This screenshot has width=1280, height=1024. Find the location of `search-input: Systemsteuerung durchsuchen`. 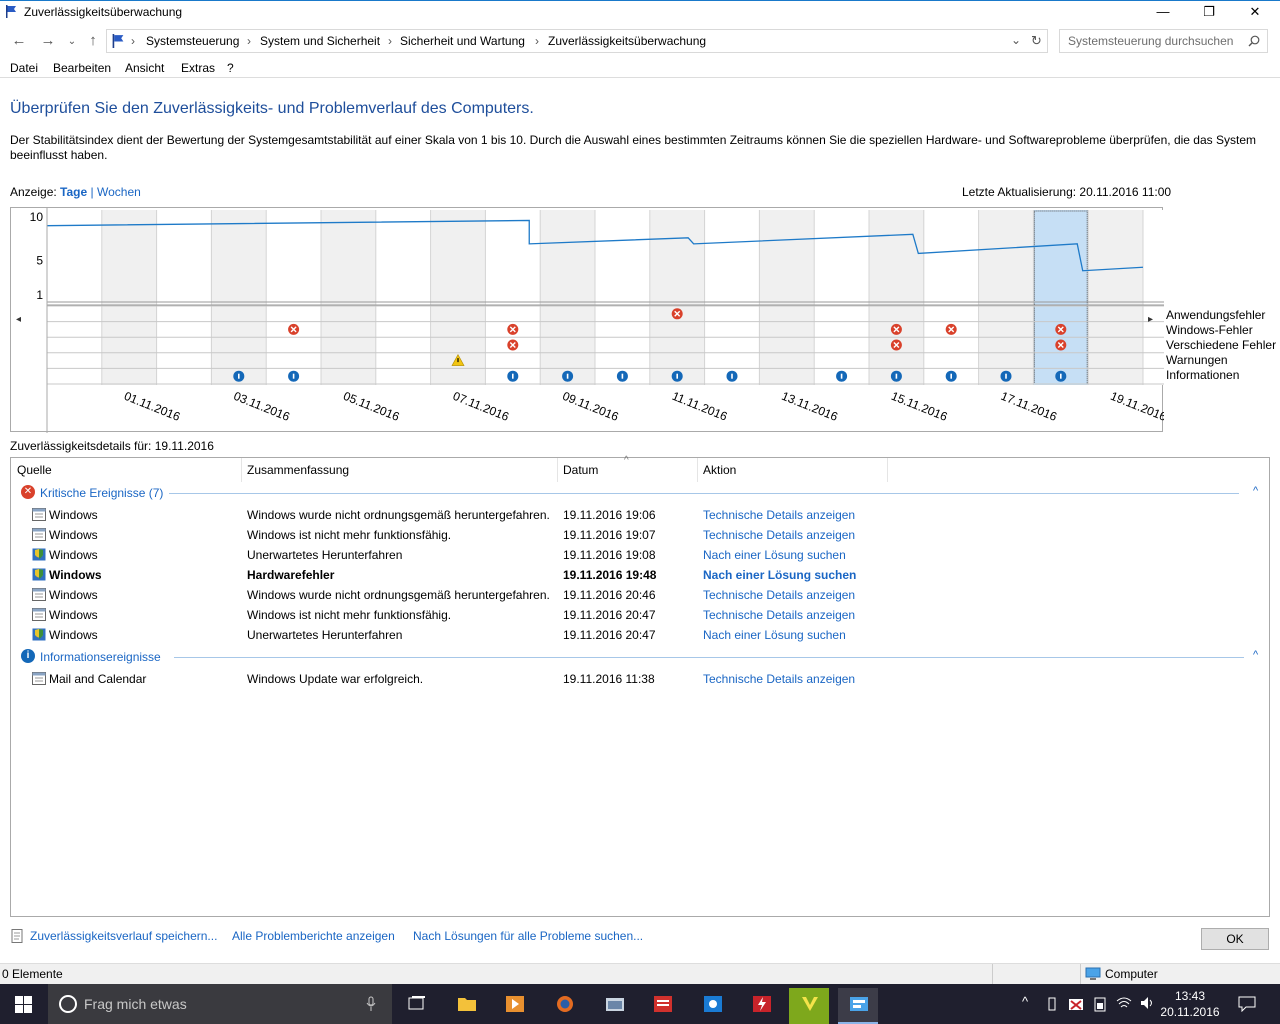

search-input: Systemsteuerung durchsuchen is located at coordinates (1163, 41).